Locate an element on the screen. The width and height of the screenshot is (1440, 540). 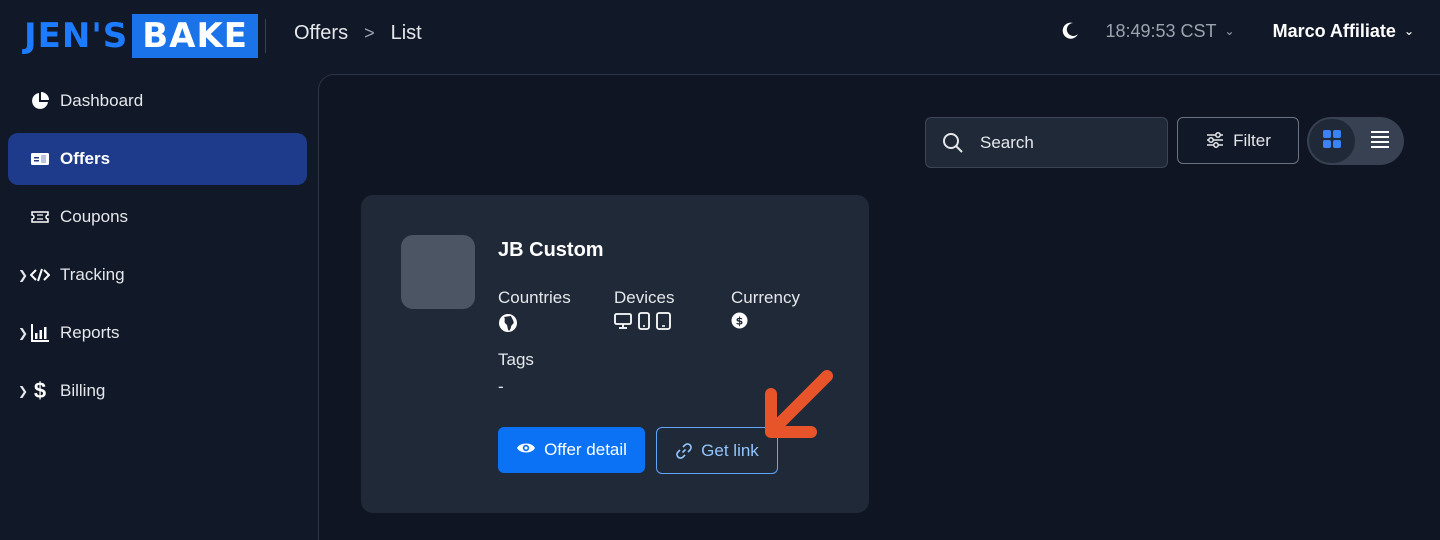
annotation-arrow-icon is located at coordinates (800, 407).